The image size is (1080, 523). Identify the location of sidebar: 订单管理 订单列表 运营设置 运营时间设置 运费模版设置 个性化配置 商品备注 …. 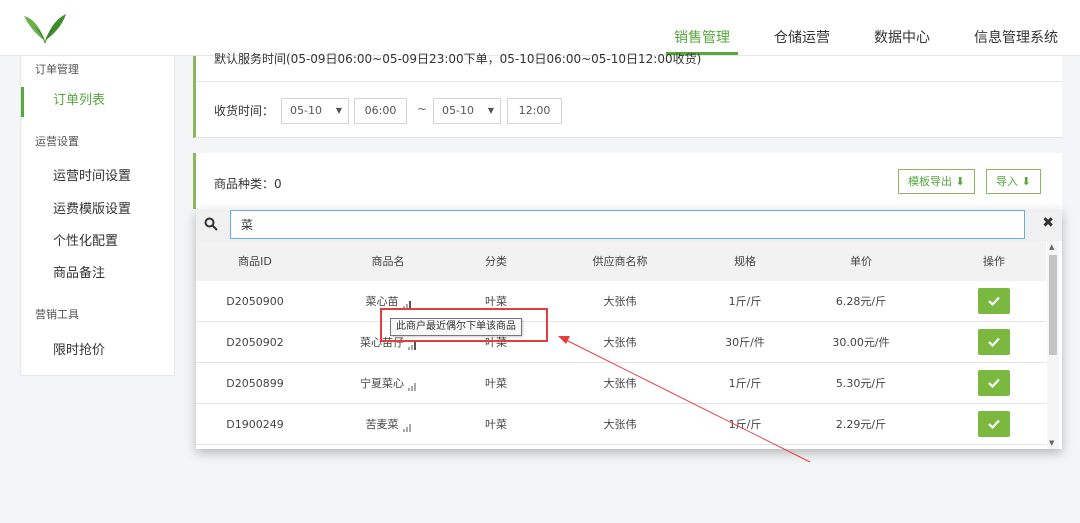
(97, 216).